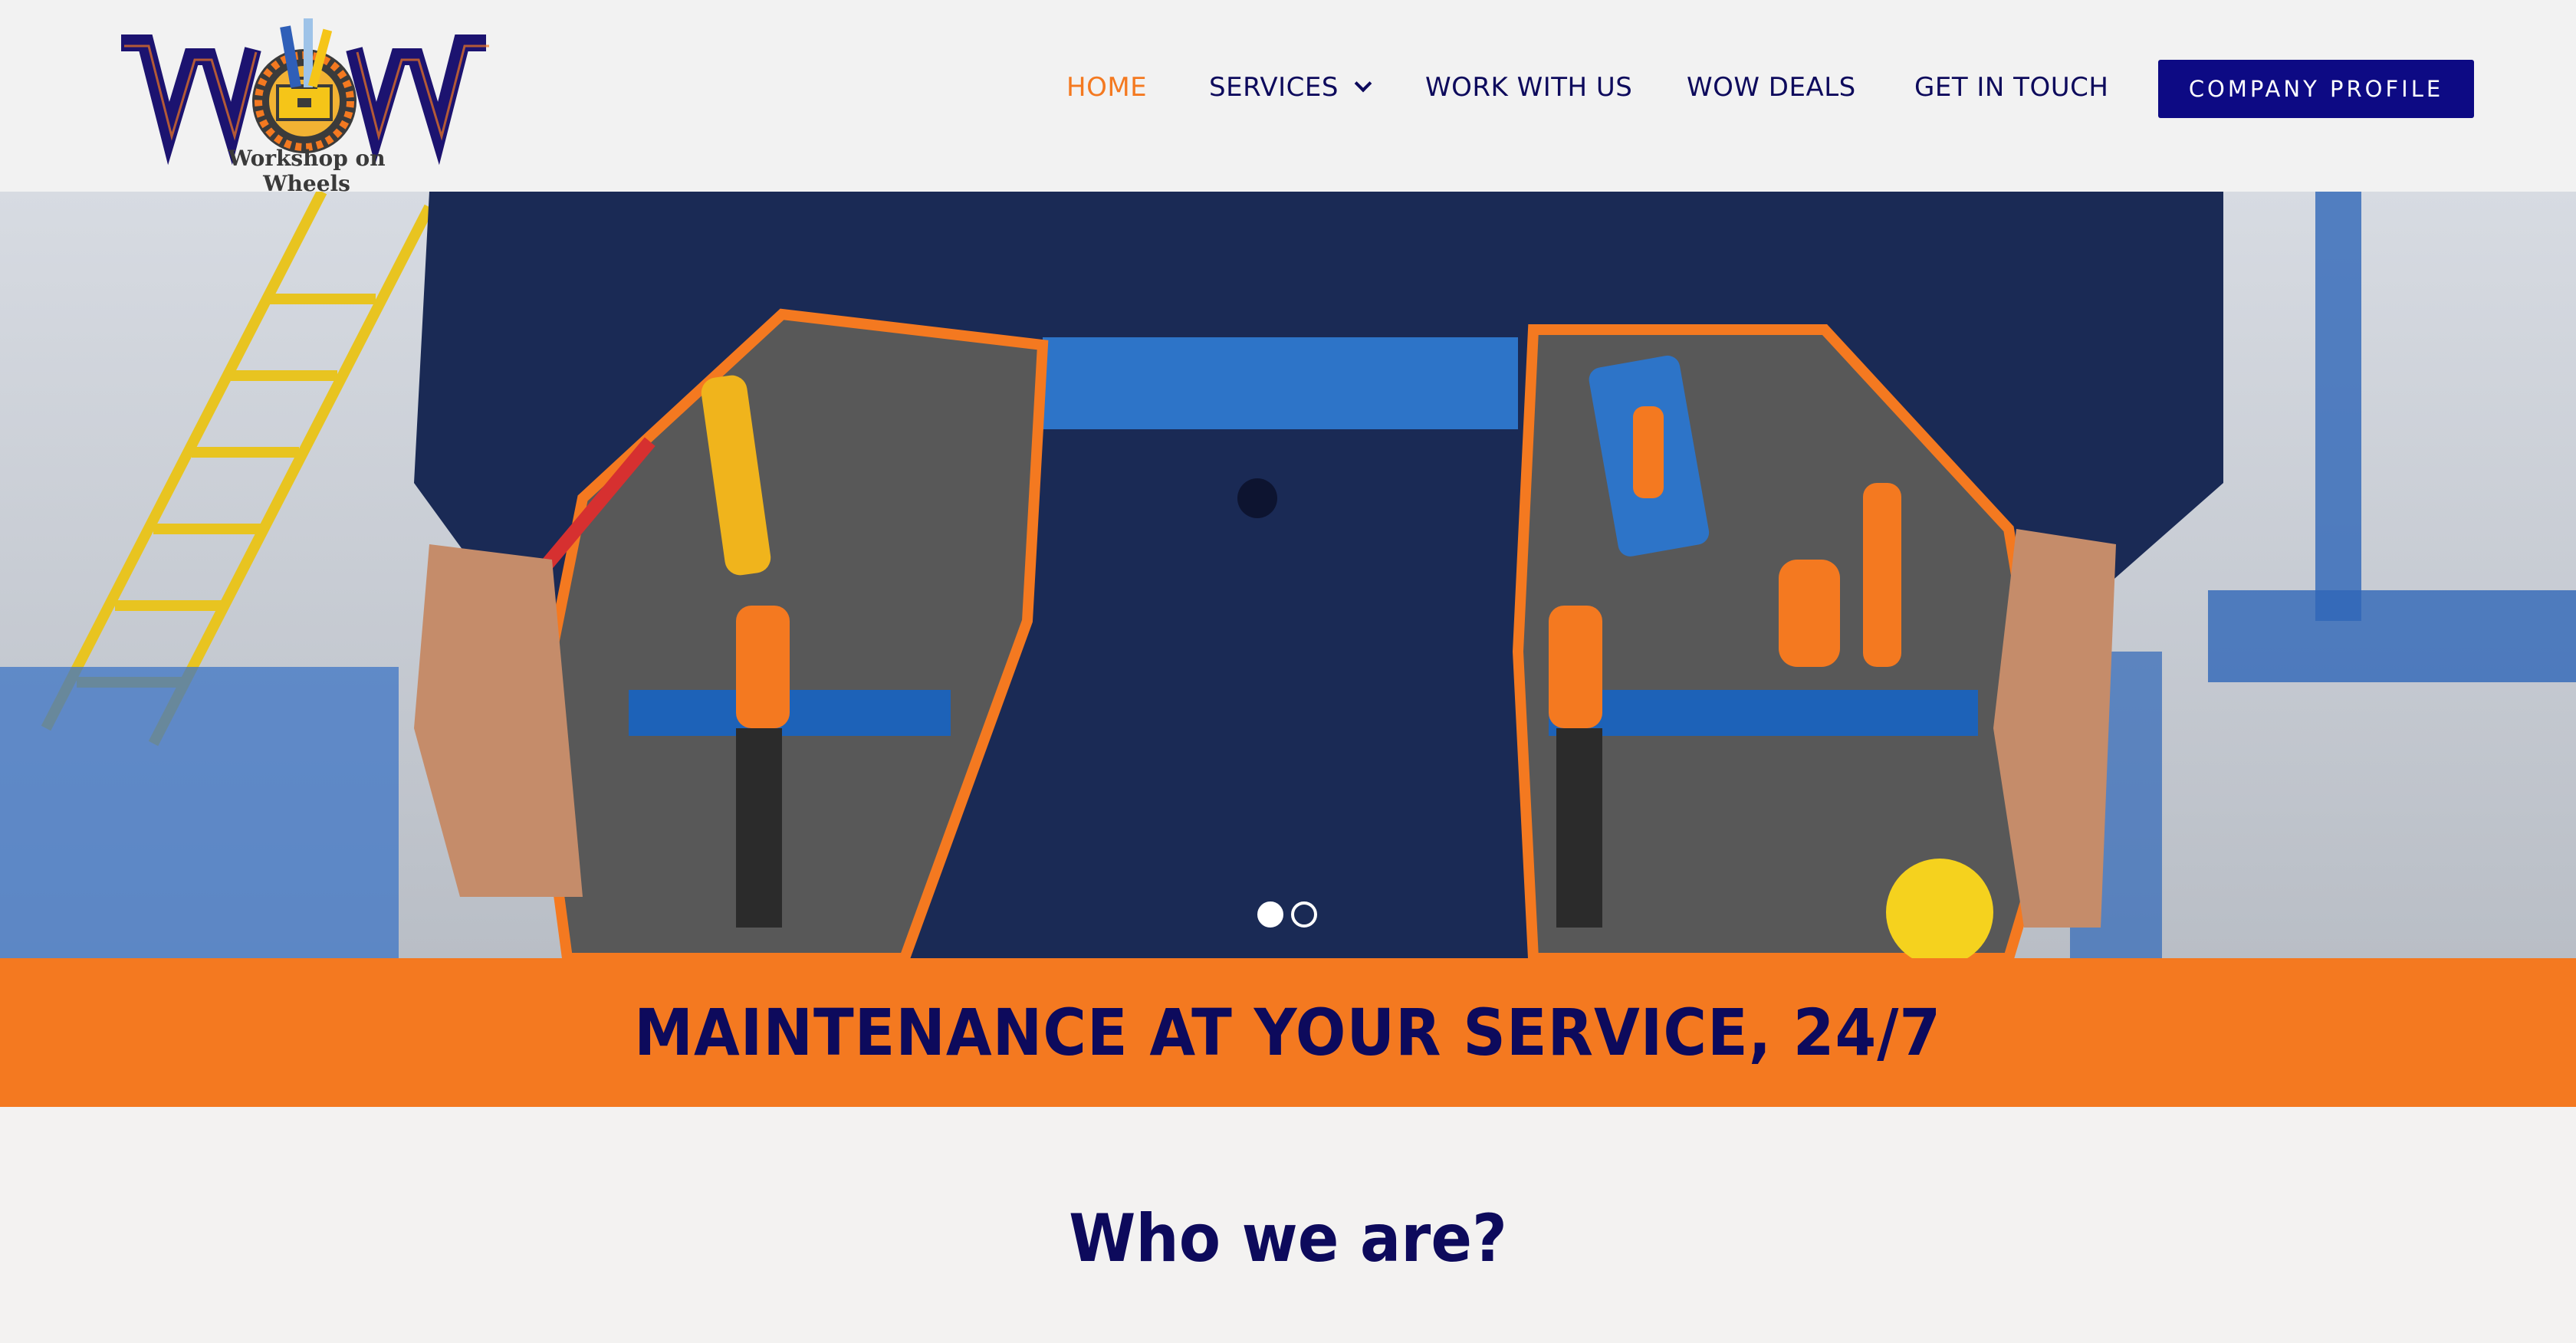 The height and width of the screenshot is (1343, 2576). I want to click on nav-get-in-touch-label: GET IN TOUCH, so click(2011, 88).